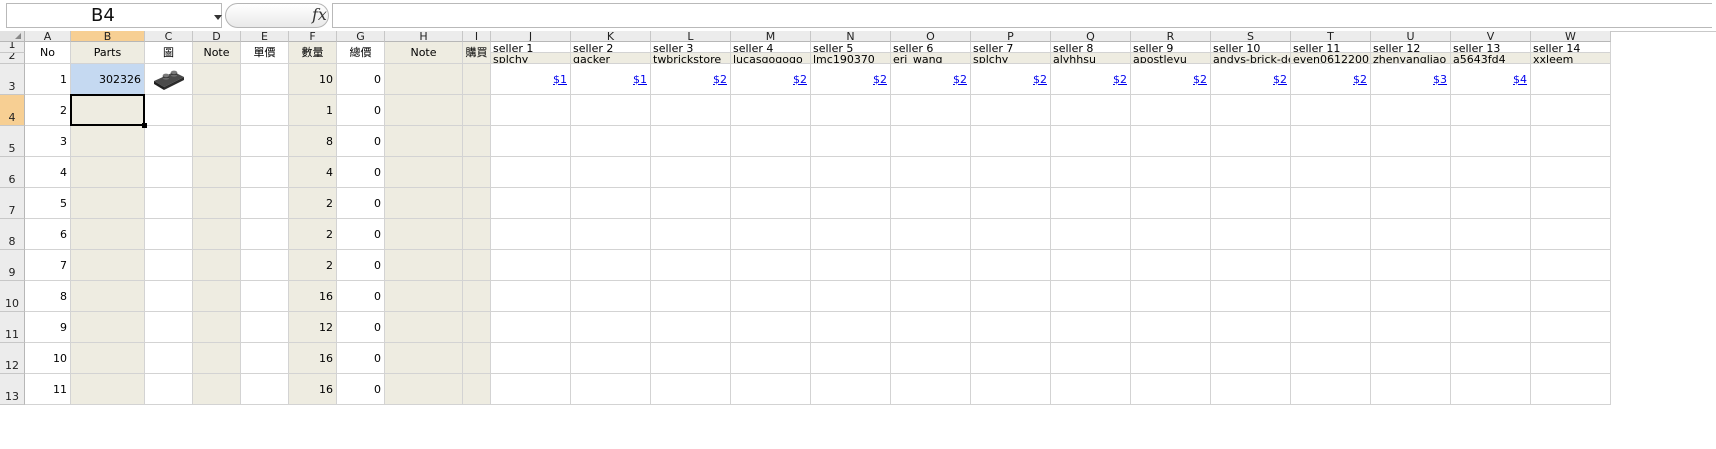 This screenshot has width=1716, height=449. Describe the element at coordinates (531, 296) in the screenshot. I see `cell-j10` at that location.